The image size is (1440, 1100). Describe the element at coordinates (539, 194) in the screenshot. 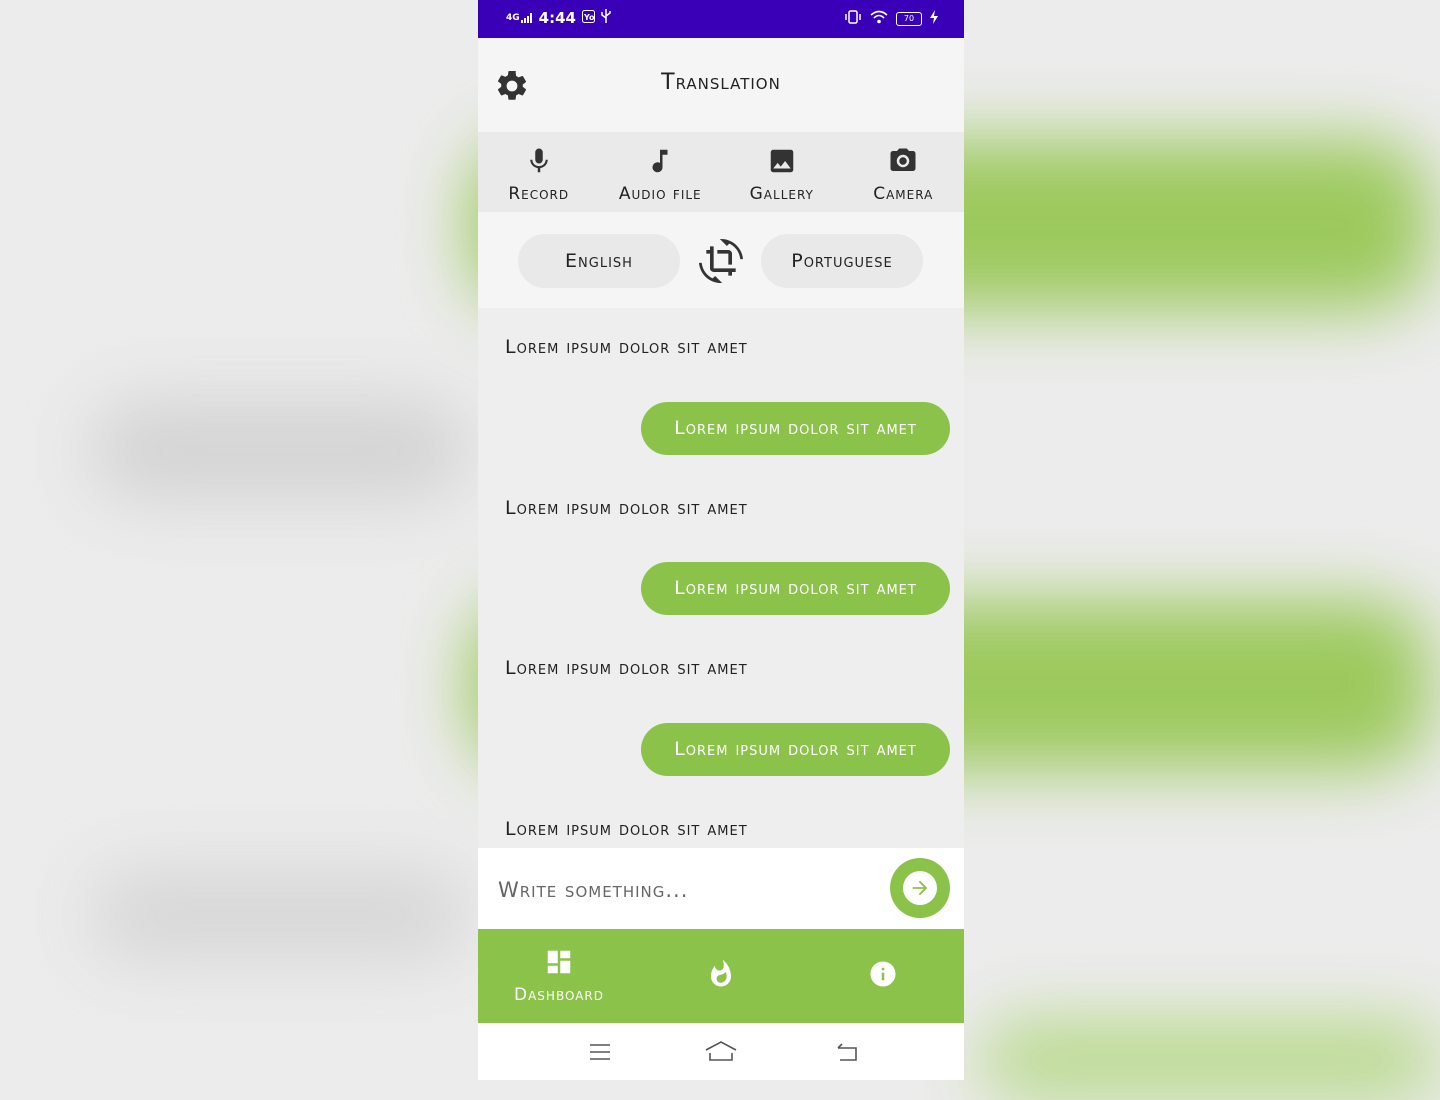

I see `tool-label: Record` at that location.